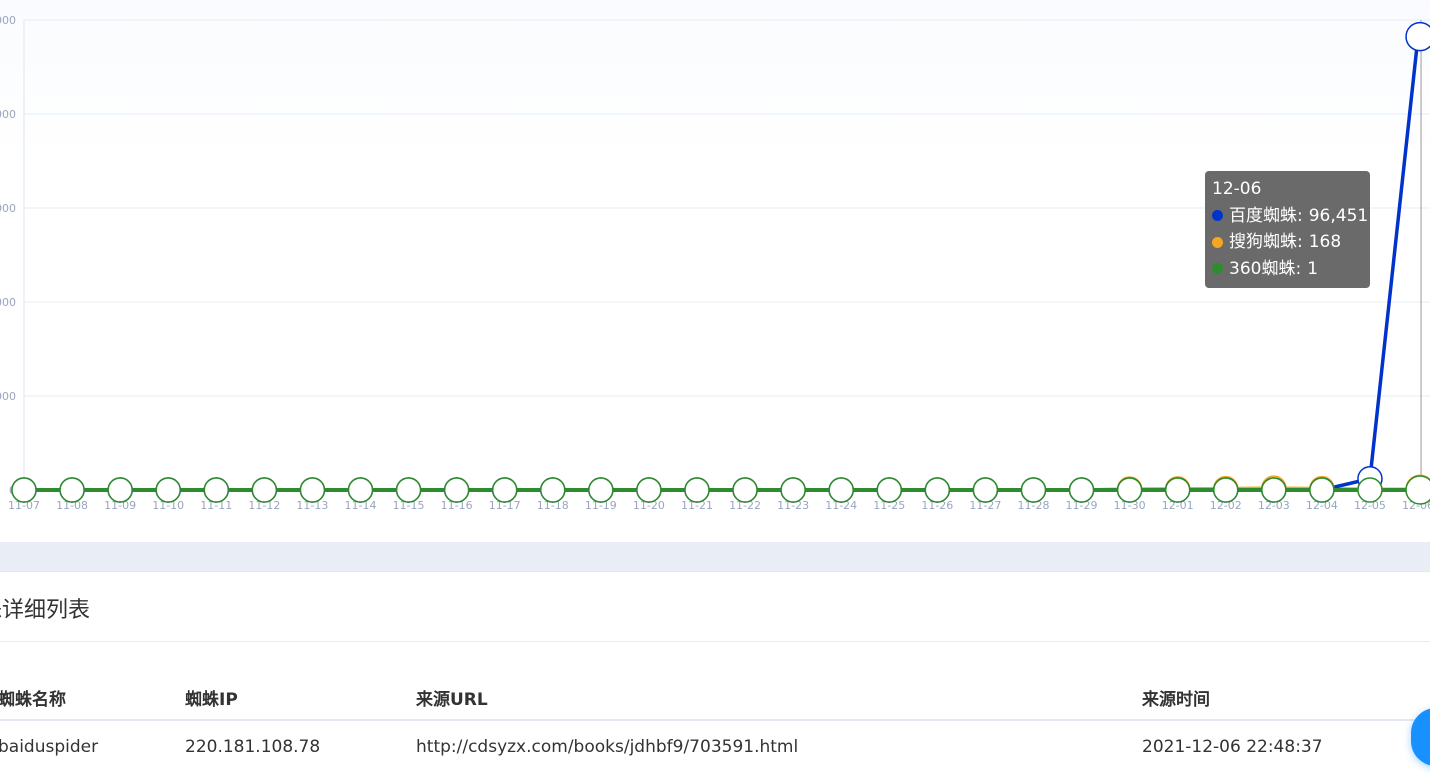 This screenshot has height=776, width=1430. What do you see at coordinates (8, 20) in the screenshot?
I see `y-tick-label: 100000` at bounding box center [8, 20].